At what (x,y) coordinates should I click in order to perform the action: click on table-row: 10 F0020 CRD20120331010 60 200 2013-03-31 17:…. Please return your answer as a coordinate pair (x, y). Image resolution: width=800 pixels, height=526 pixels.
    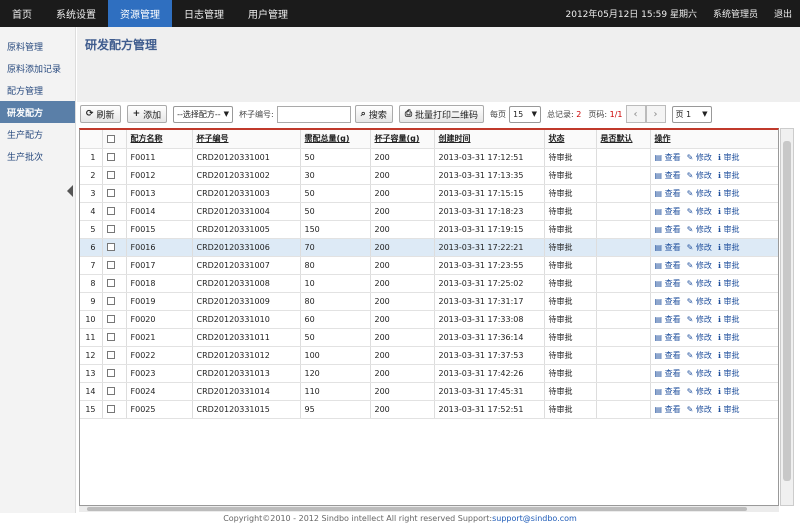
    Looking at the image, I should click on (429, 319).